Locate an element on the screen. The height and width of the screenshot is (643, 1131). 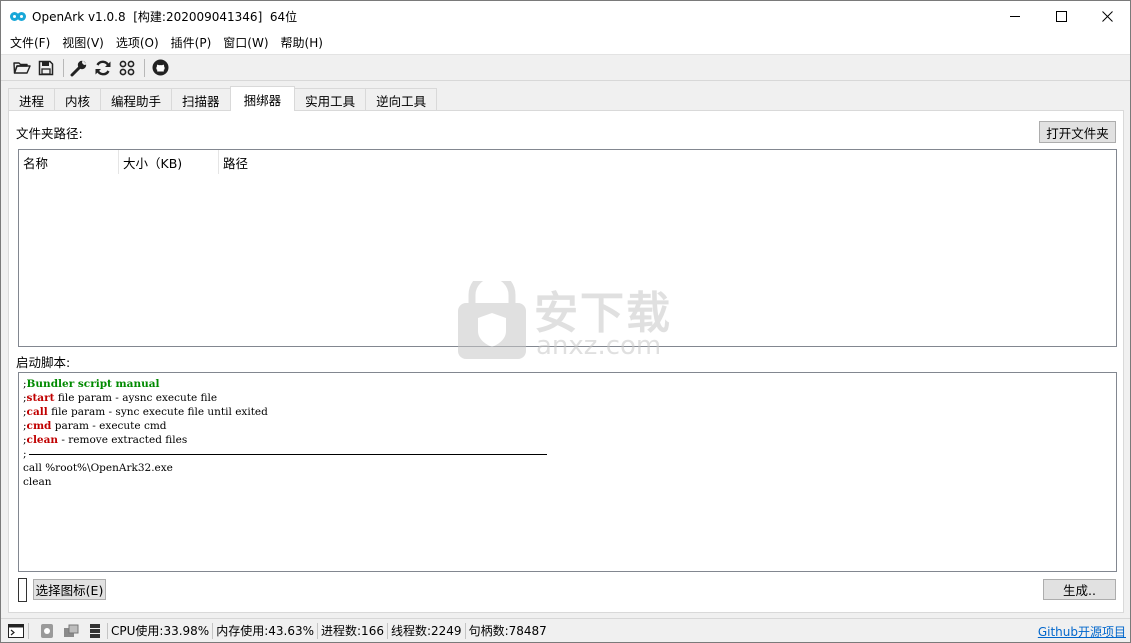
openark-logo-icon is located at coordinates (18, 17).